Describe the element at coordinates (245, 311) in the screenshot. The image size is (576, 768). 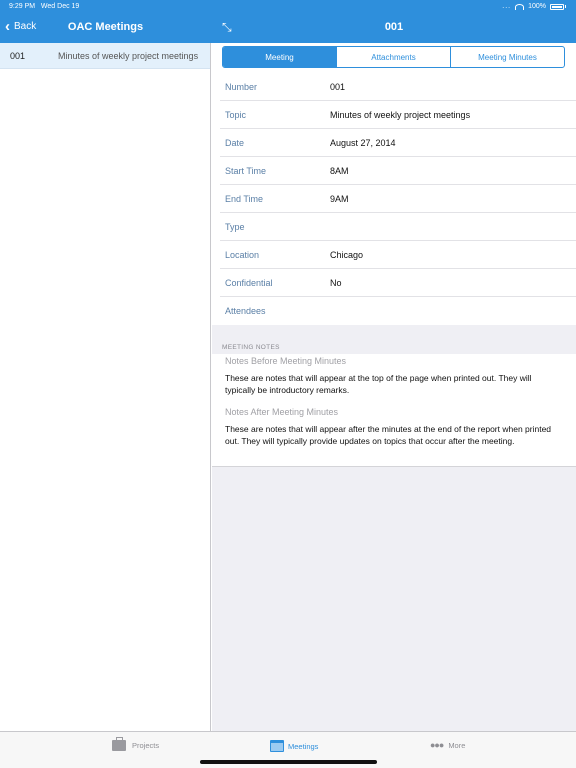
I see `field-label: Attendees` at that location.